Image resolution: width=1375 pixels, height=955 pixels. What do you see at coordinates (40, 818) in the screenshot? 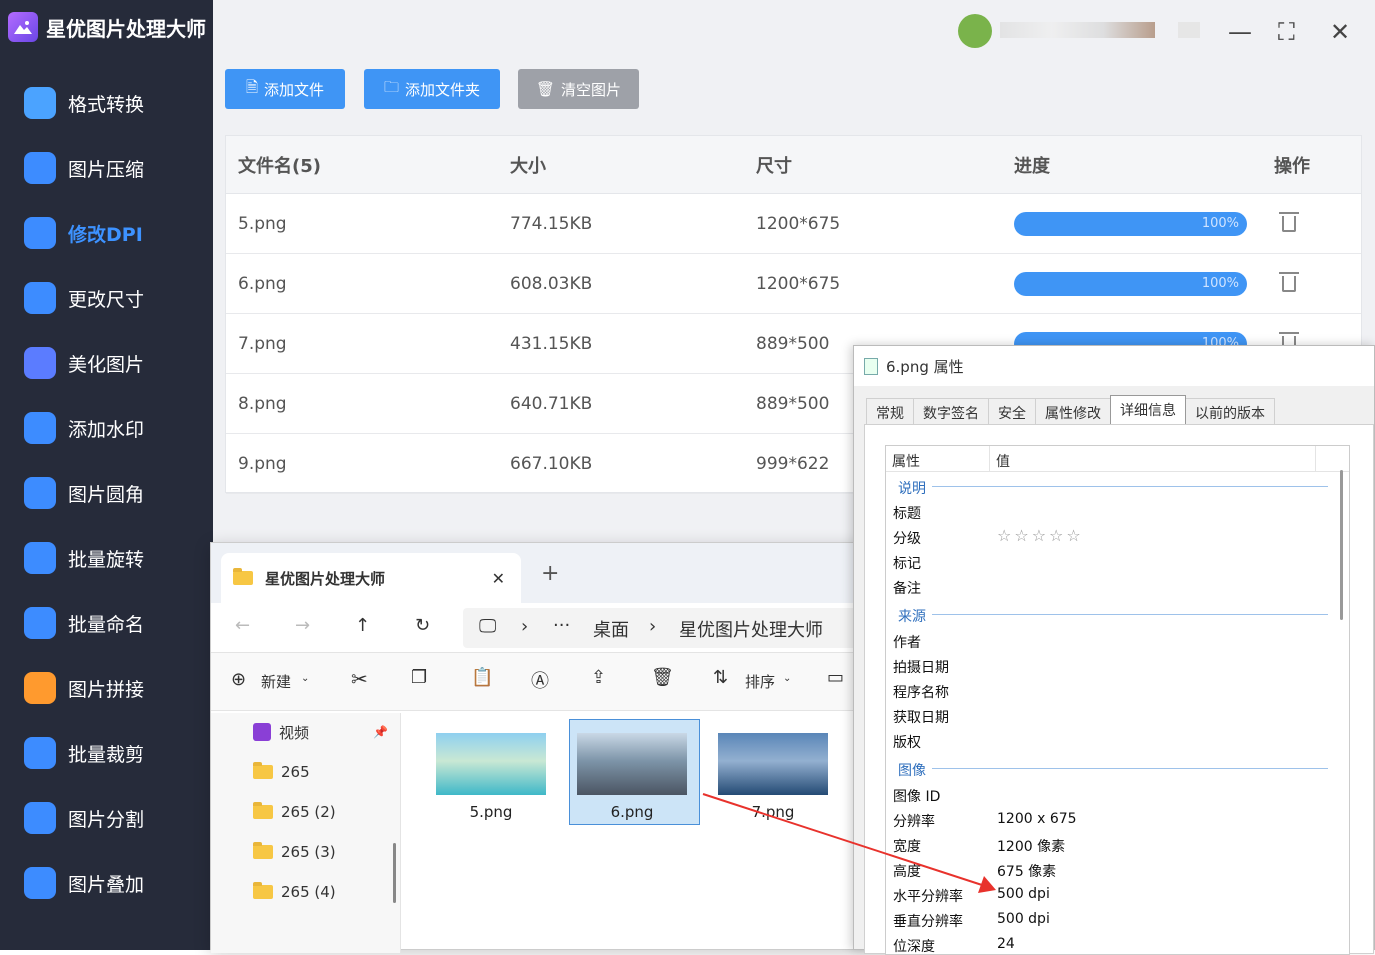
I see `split-icon` at bounding box center [40, 818].